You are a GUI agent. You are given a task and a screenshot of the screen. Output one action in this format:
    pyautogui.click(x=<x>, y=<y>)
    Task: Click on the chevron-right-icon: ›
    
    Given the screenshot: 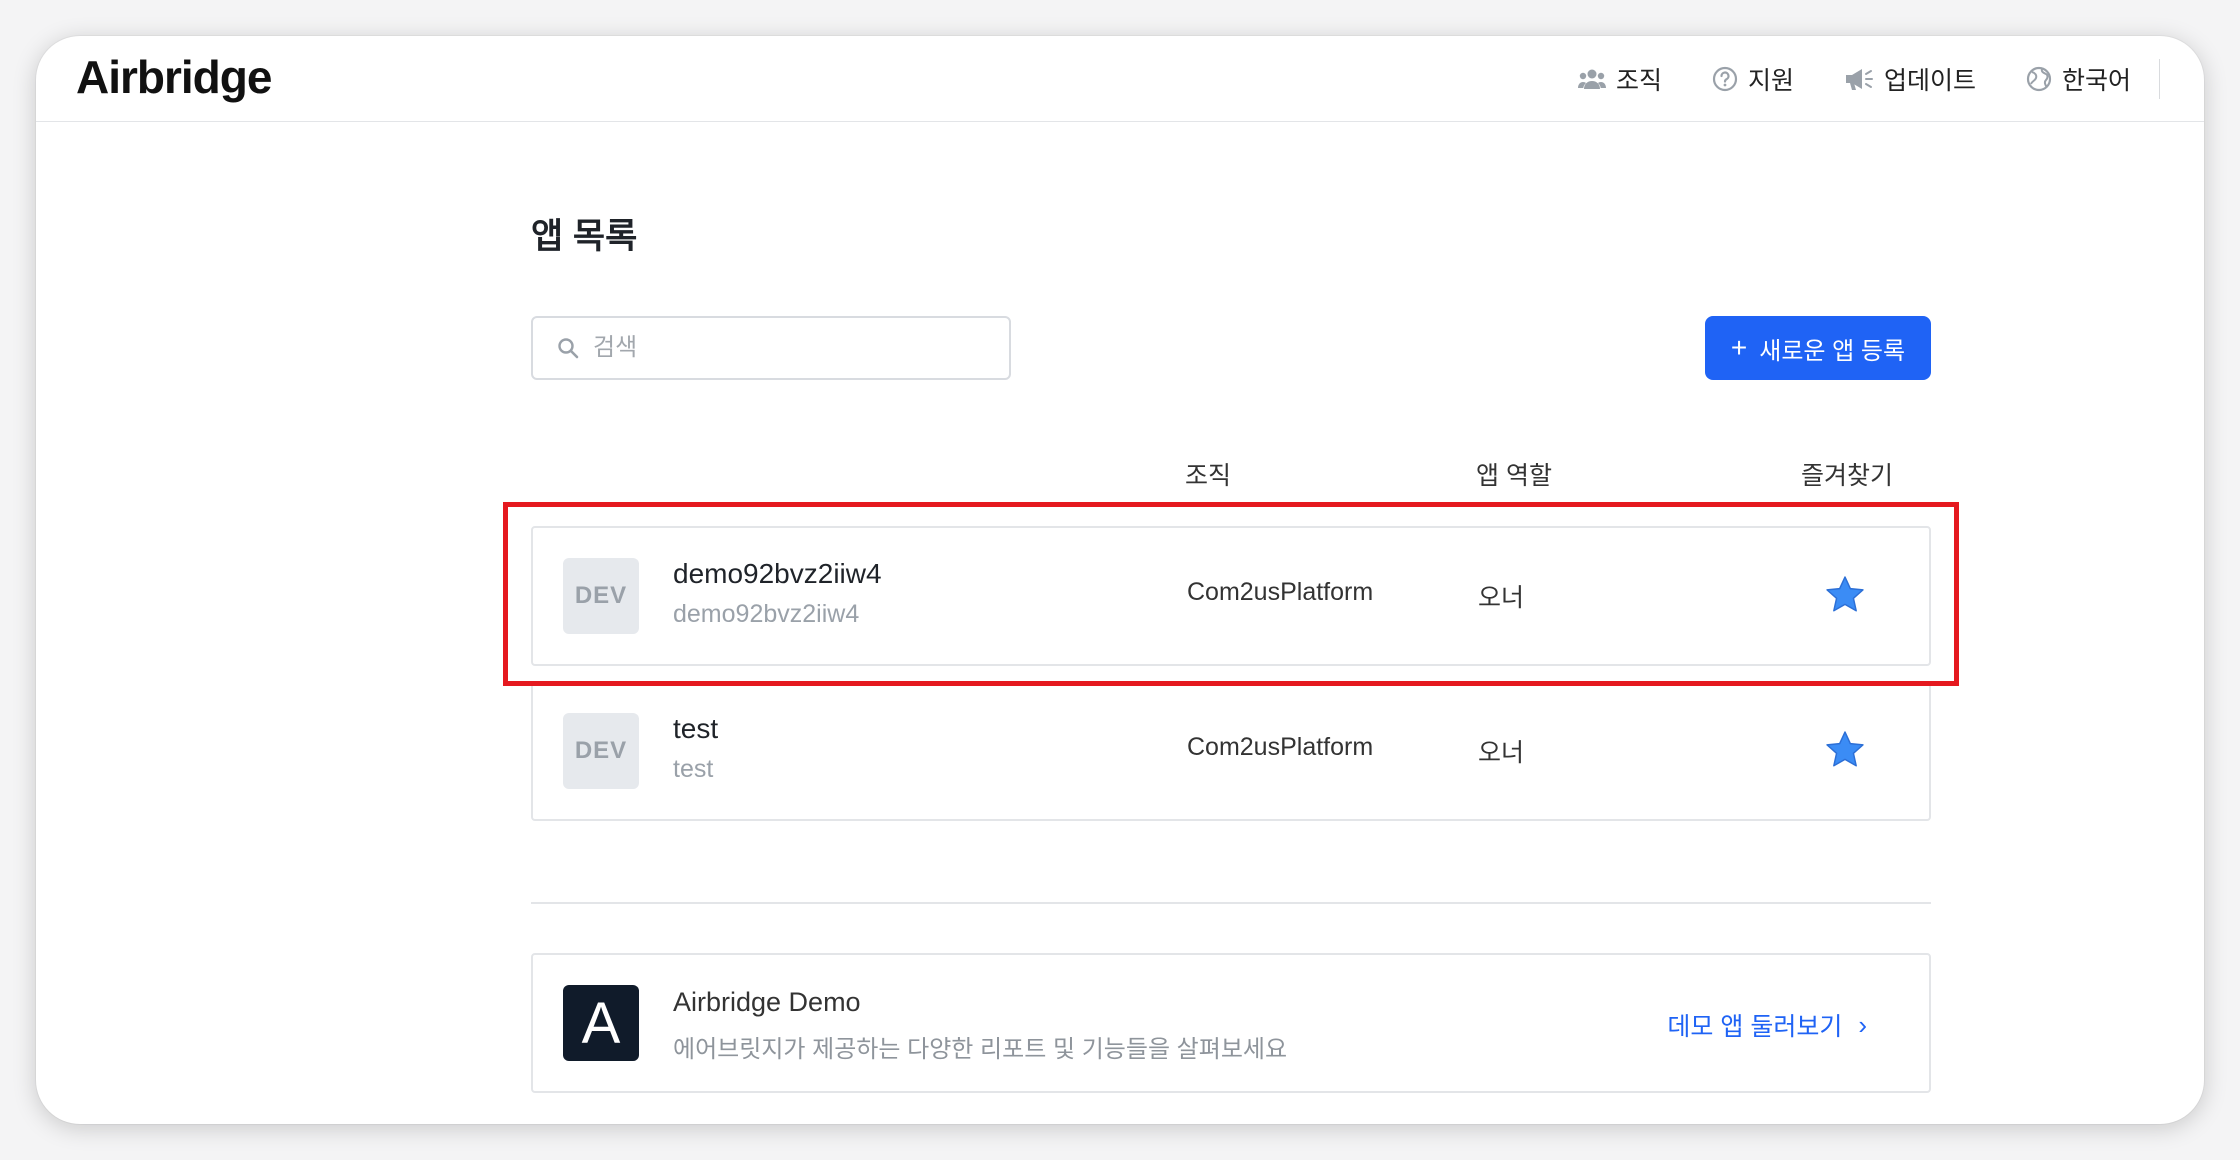 What is the action you would take?
    pyautogui.click(x=1862, y=1024)
    